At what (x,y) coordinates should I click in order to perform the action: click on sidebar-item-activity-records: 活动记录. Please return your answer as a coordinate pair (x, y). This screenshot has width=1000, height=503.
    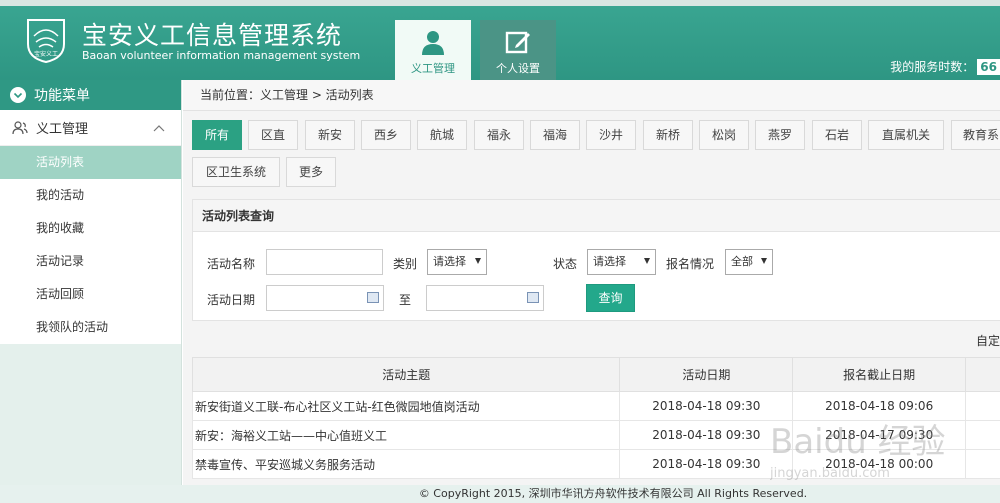
    Looking at the image, I should click on (90, 261).